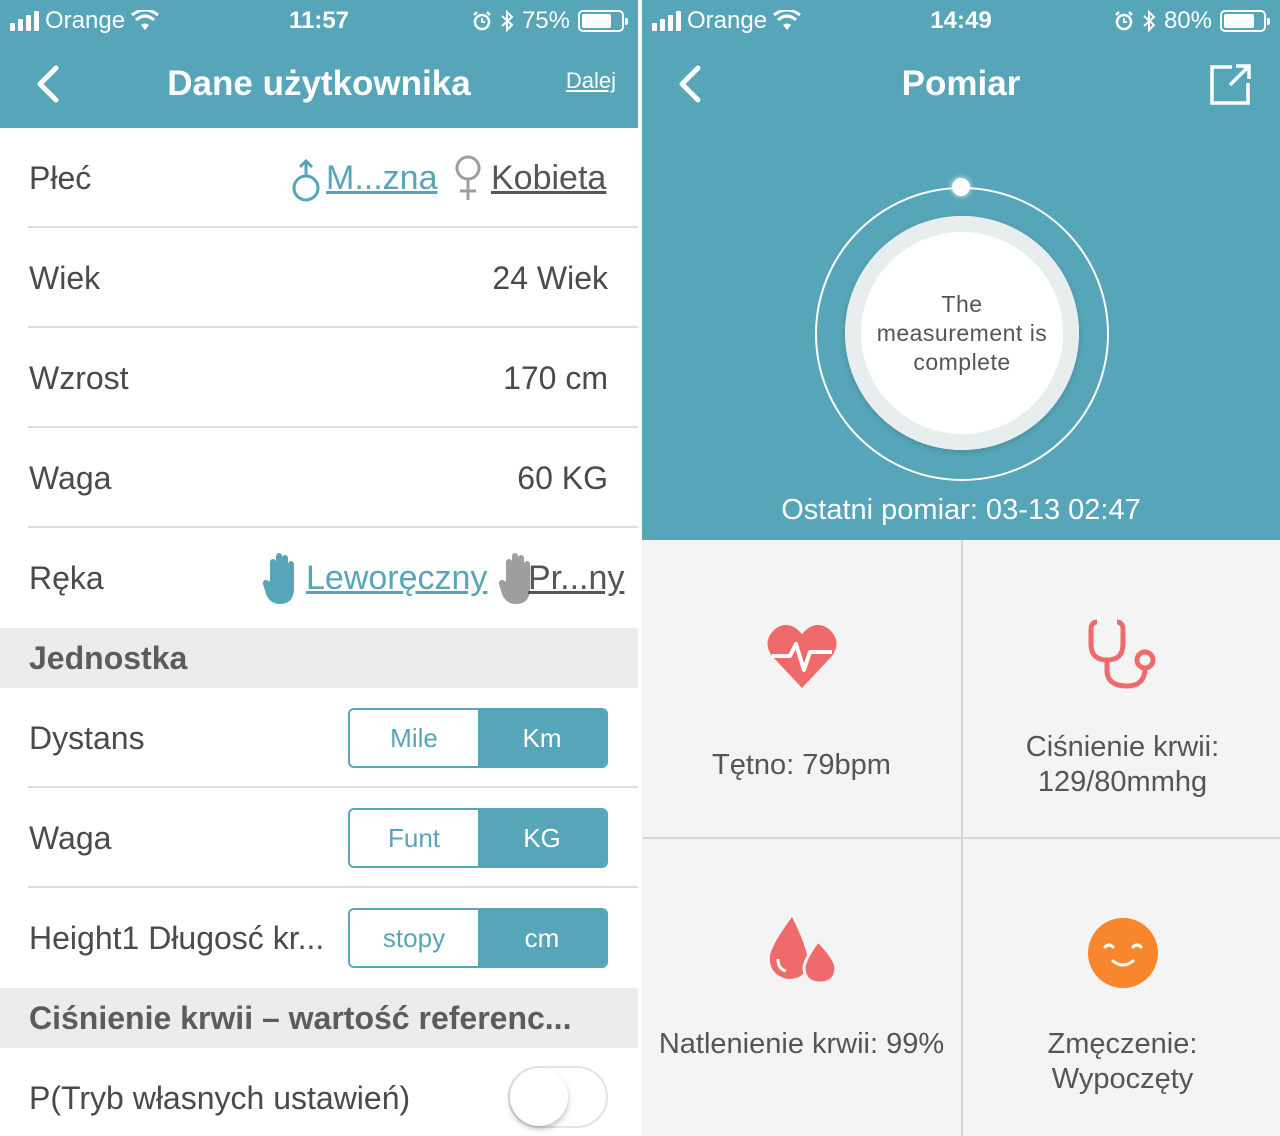 The width and height of the screenshot is (1280, 1136). Describe the element at coordinates (1230, 85) in the screenshot. I see `share-icon` at that location.